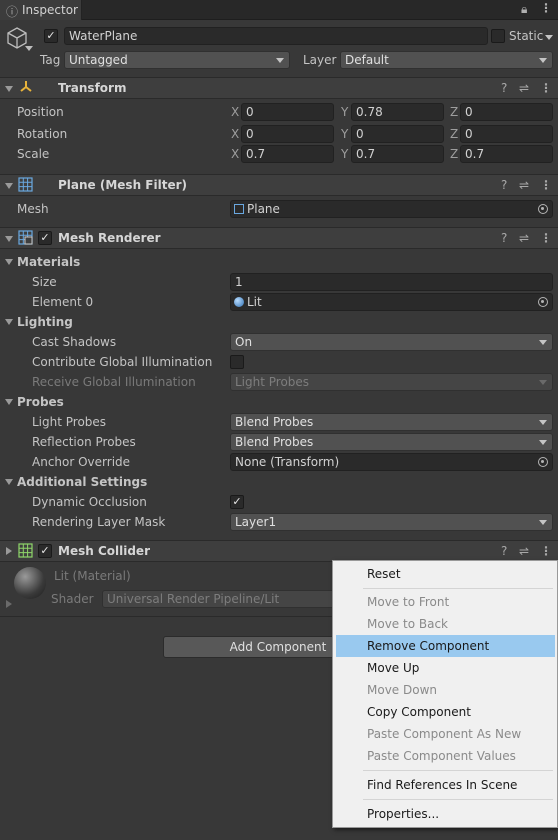 Image resolution: width=558 pixels, height=840 pixels. Describe the element at coordinates (42, 134) in the screenshot. I see `rotation-label: Rotation` at that location.